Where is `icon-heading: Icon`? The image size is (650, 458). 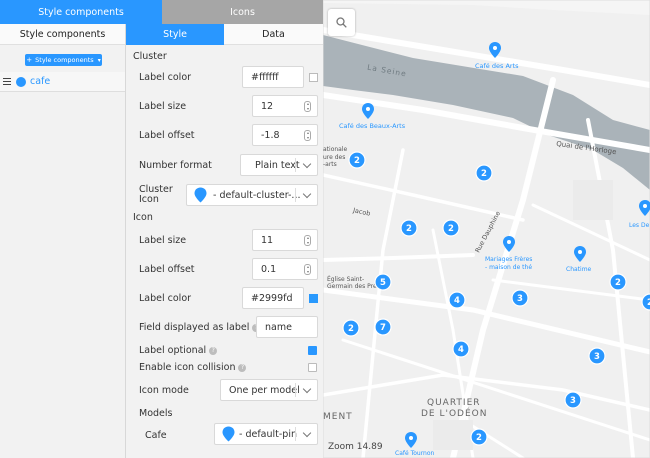 icon-heading: Icon is located at coordinates (143, 217).